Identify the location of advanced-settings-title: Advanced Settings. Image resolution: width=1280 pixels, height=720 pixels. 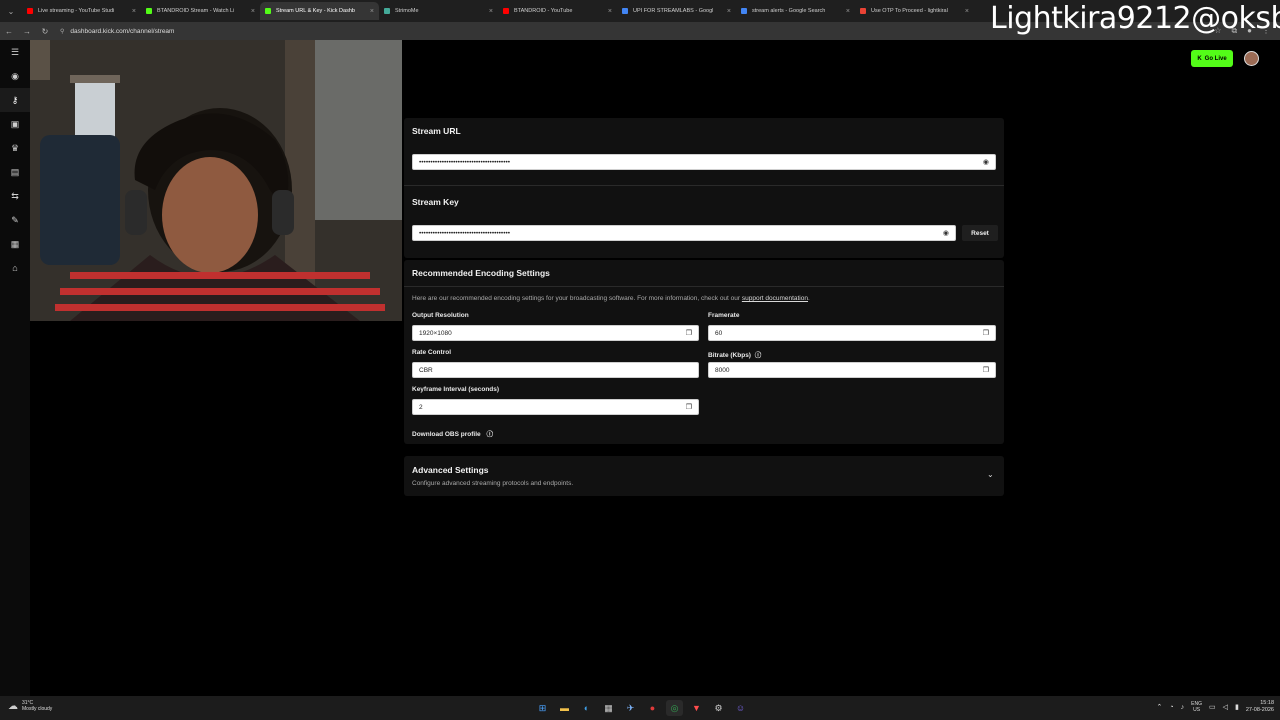
(450, 470).